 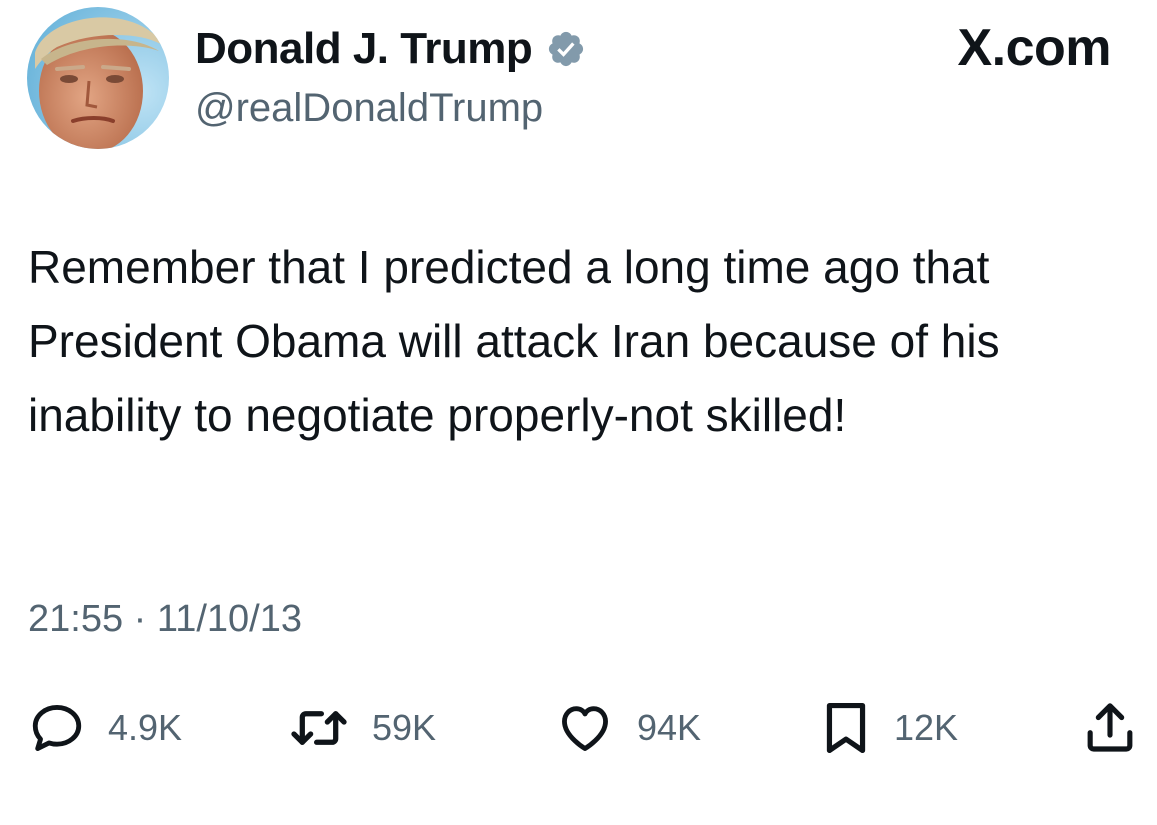 I want to click on reply-icon, so click(x=57, y=728).